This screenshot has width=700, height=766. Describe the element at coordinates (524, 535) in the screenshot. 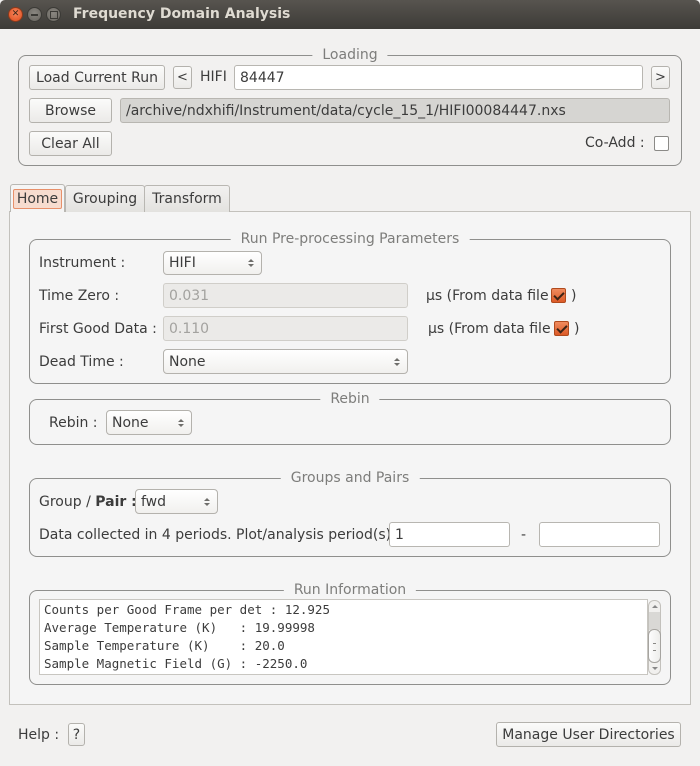

I see `period-dash: -` at that location.